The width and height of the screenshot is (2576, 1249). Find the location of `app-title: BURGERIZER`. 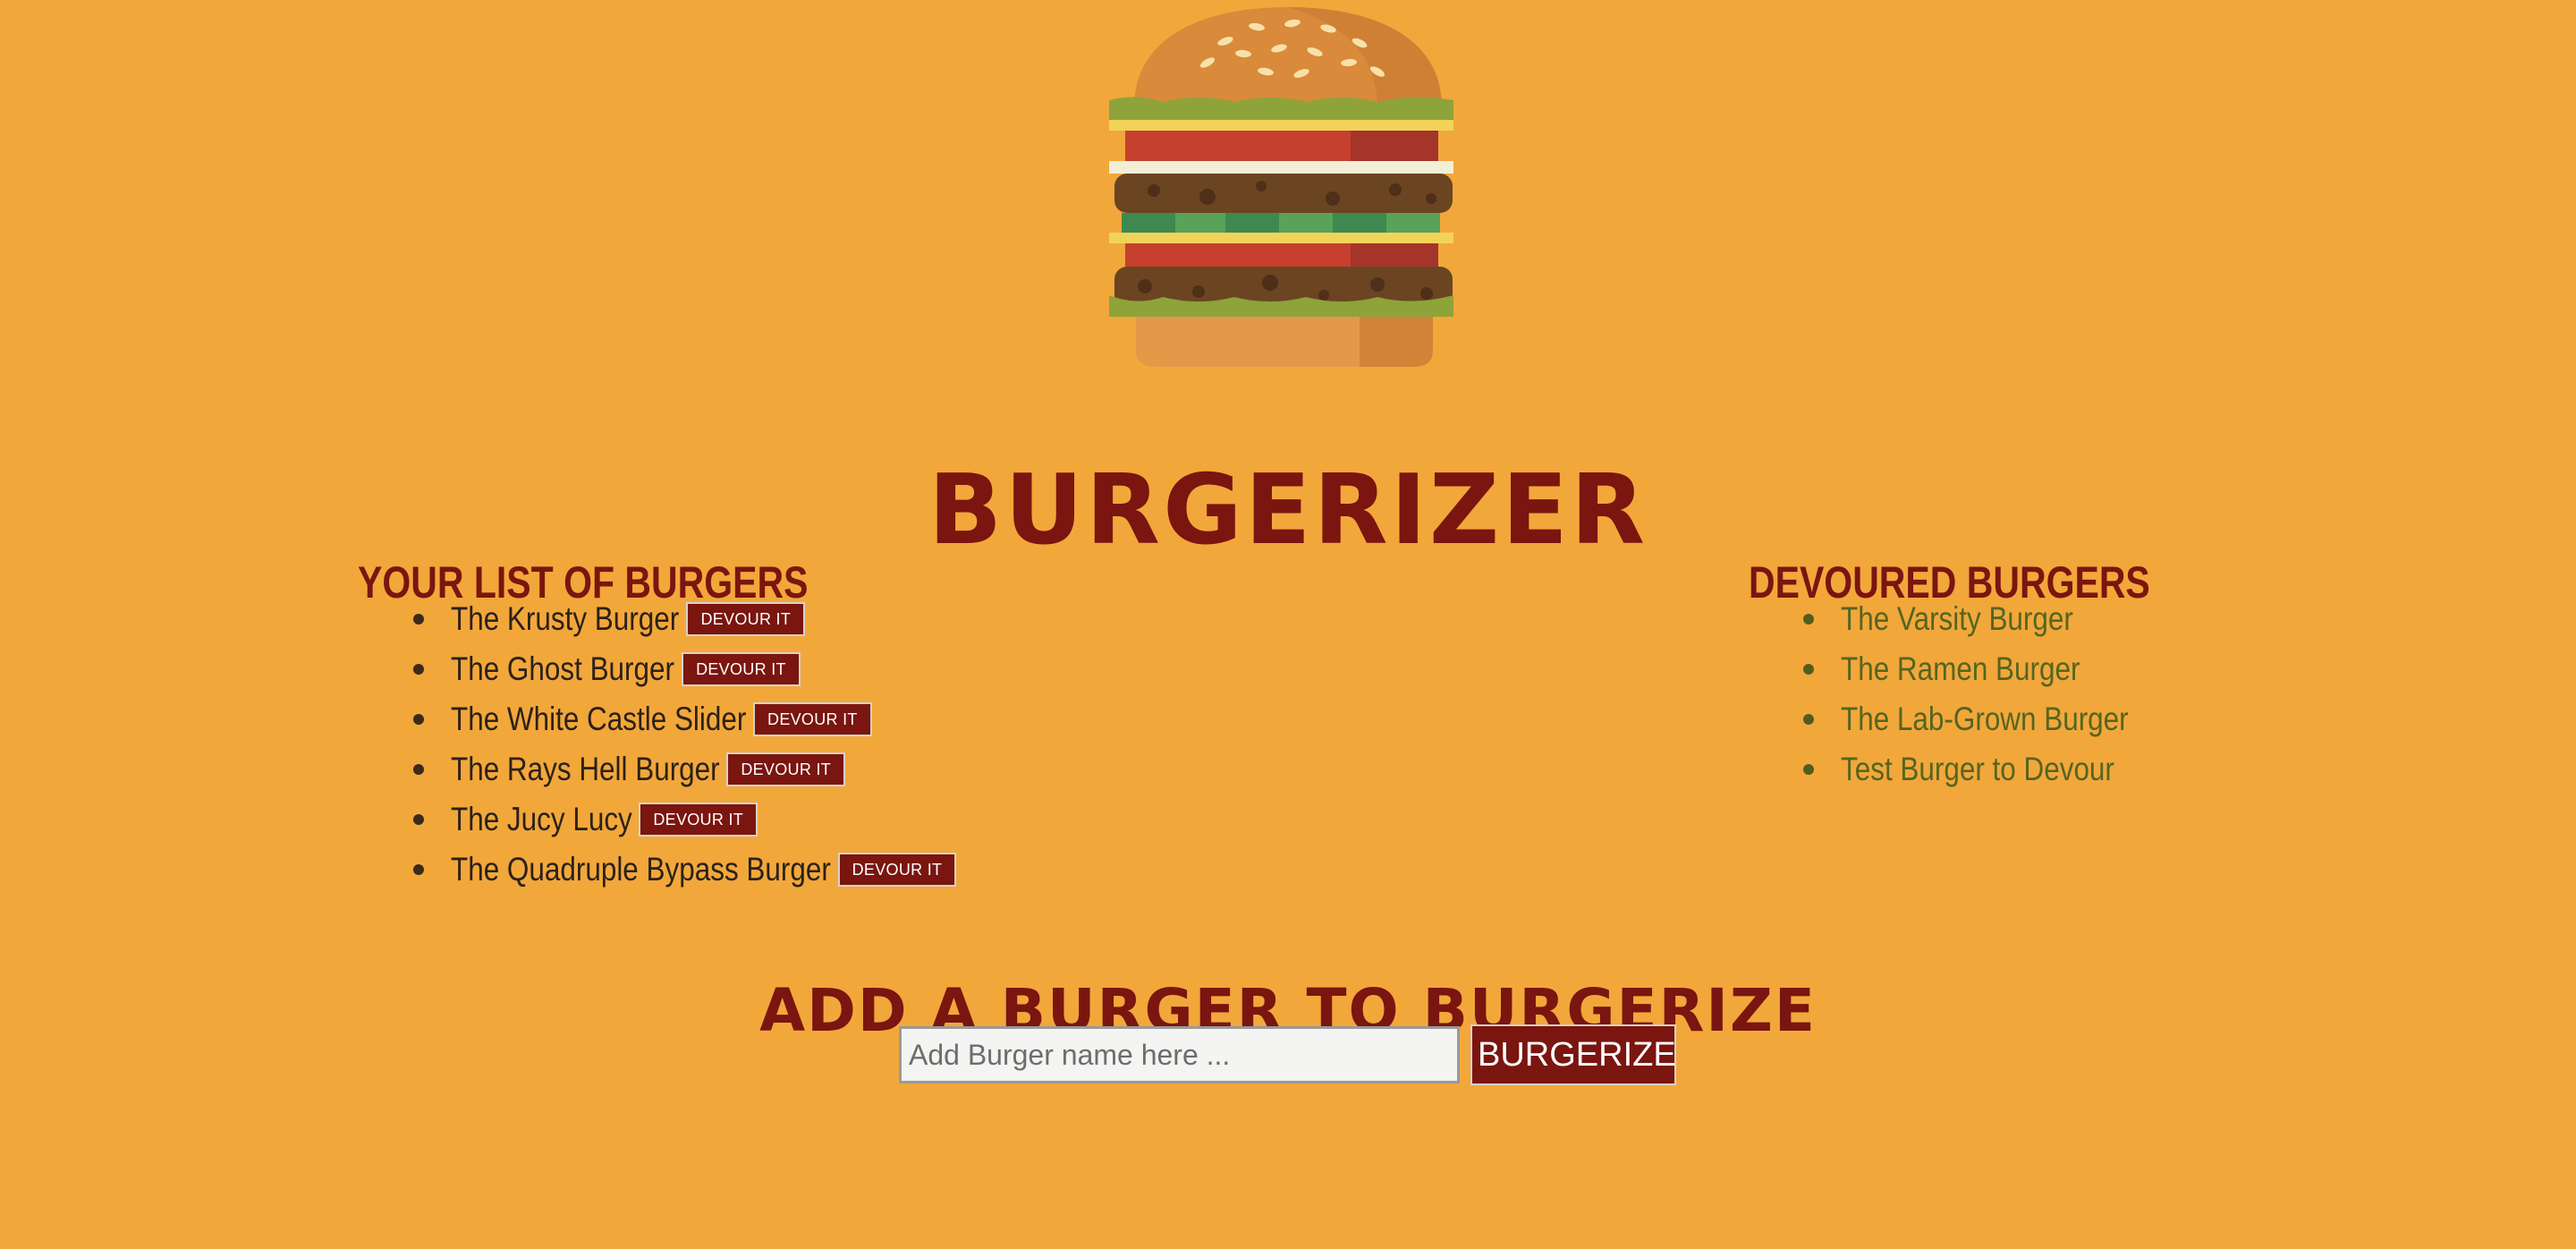

app-title: BURGERIZER is located at coordinates (1288, 511).